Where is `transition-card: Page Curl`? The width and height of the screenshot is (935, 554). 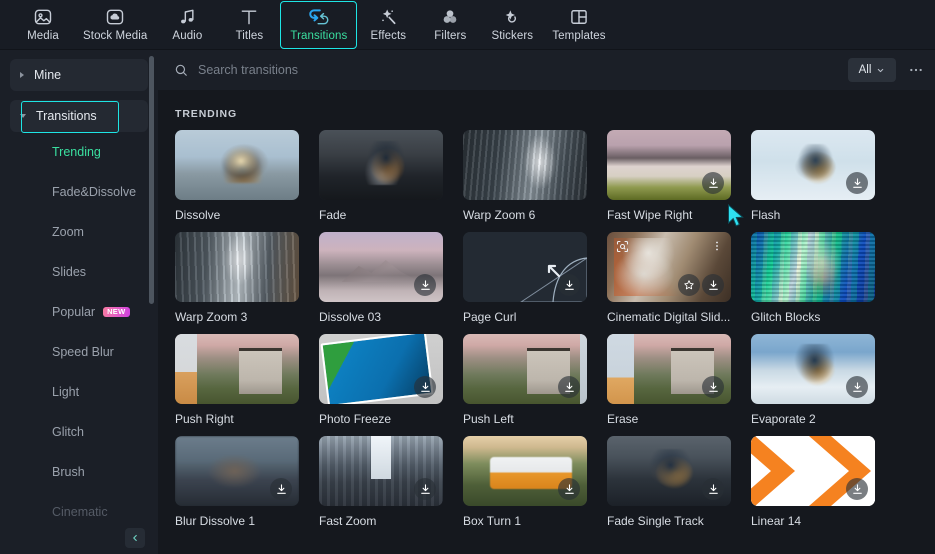 transition-card: Page Curl is located at coordinates (535, 283).